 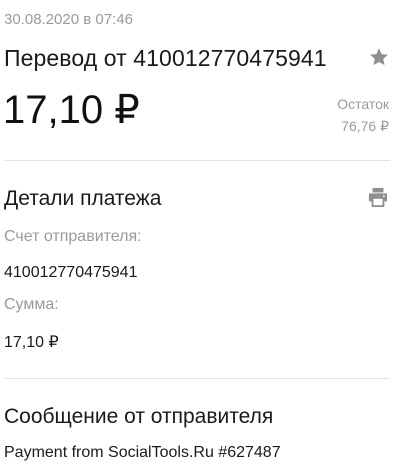 I want to click on sender-account-label: Счет отправителя:, so click(x=73, y=236).